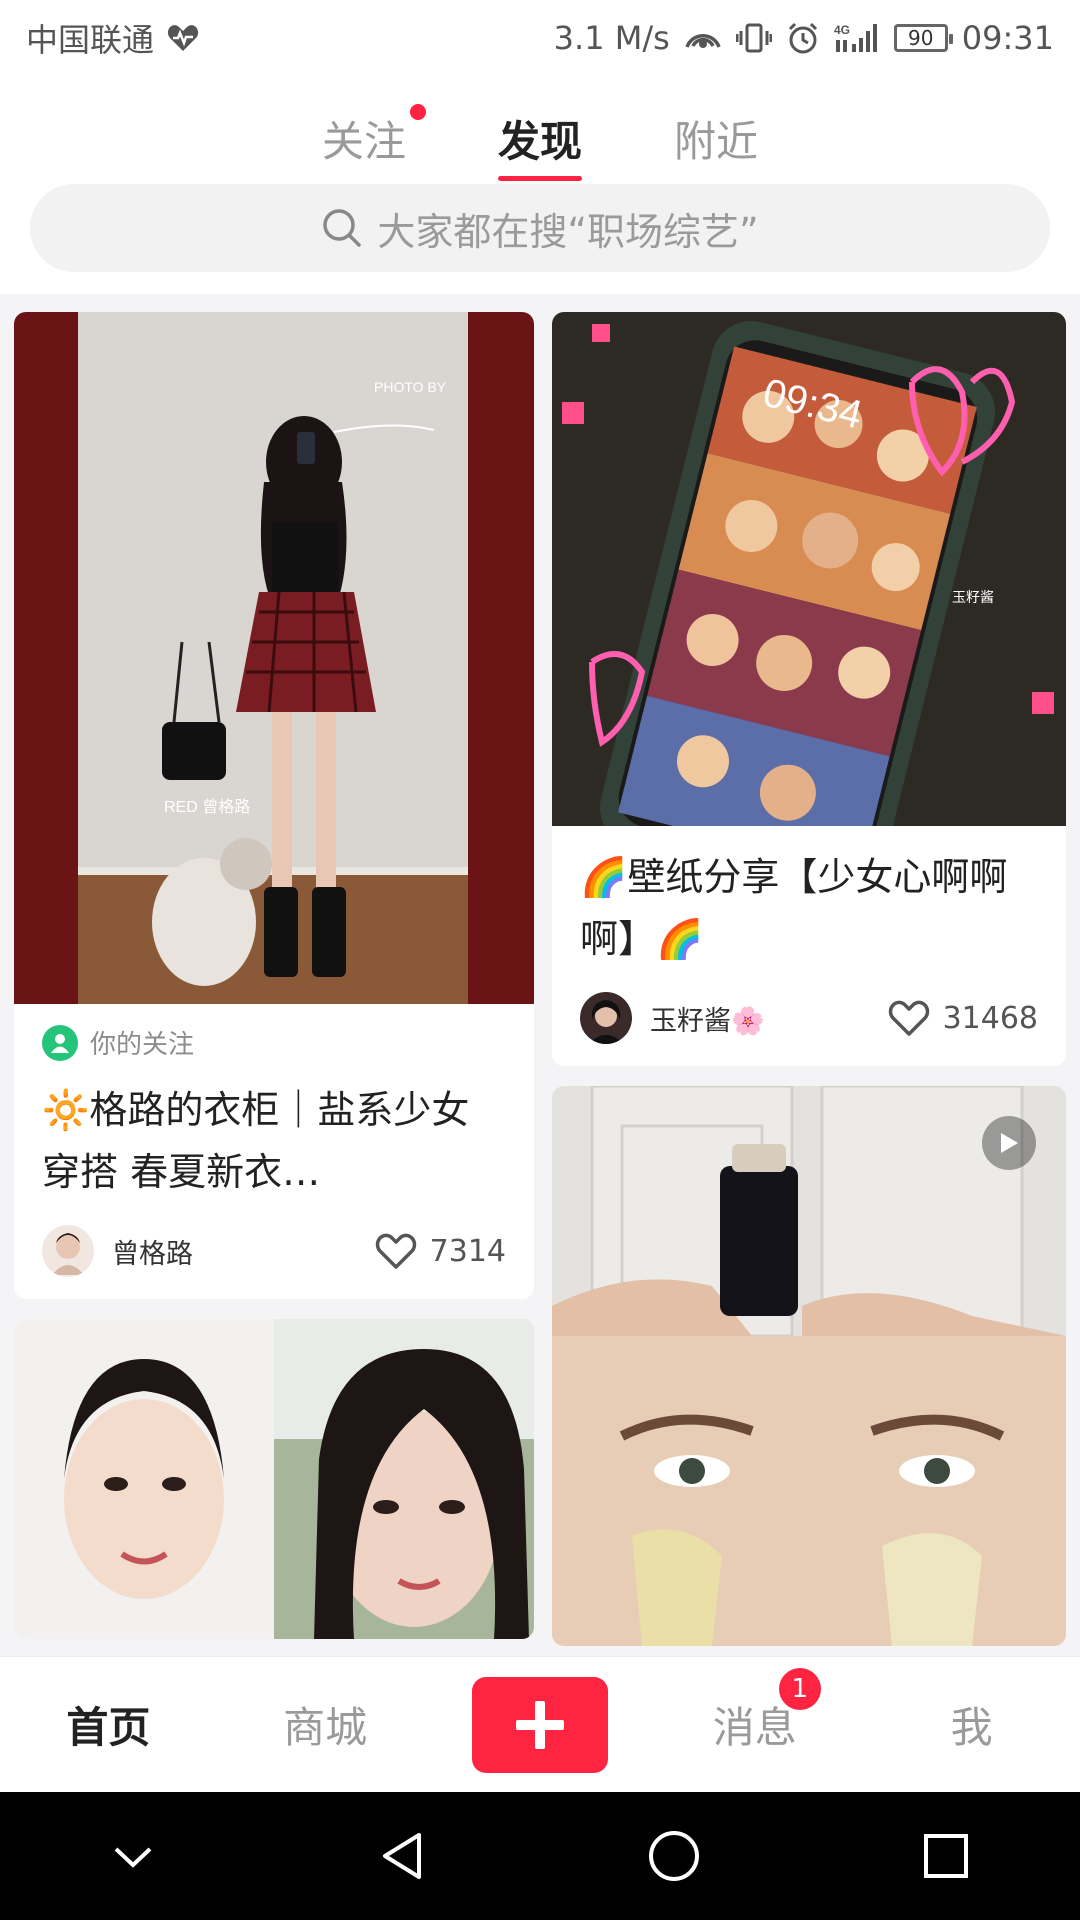 The height and width of the screenshot is (1920, 1080). I want to click on author-info: 曾格路, so click(117, 1251).